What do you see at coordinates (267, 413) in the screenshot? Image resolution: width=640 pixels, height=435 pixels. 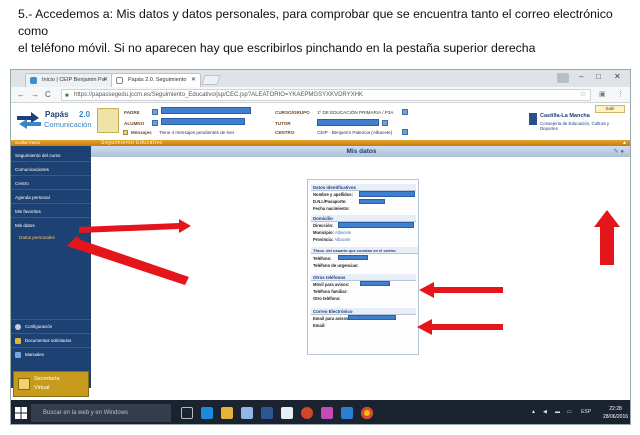 I see `word-icon` at bounding box center [267, 413].